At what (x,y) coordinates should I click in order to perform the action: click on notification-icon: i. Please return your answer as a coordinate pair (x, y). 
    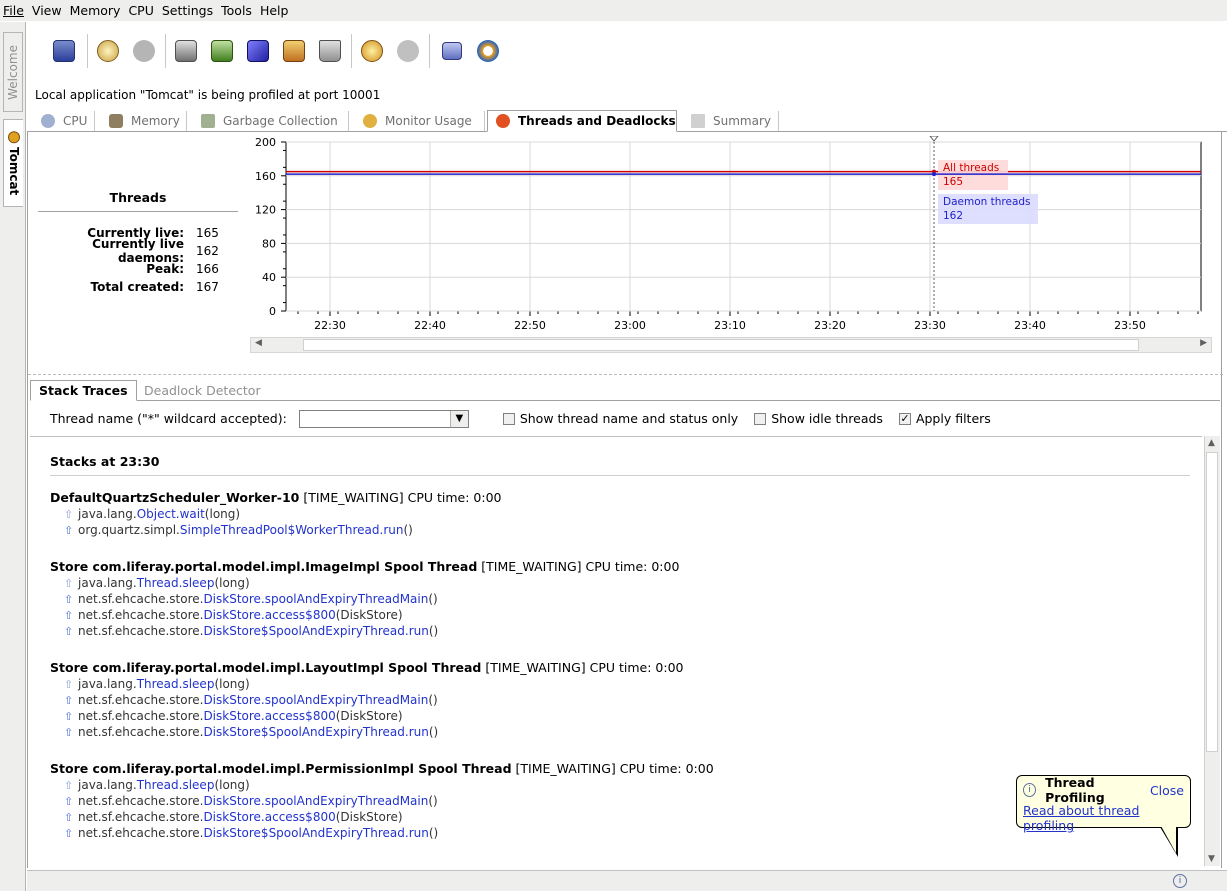
    Looking at the image, I should click on (1180, 881).